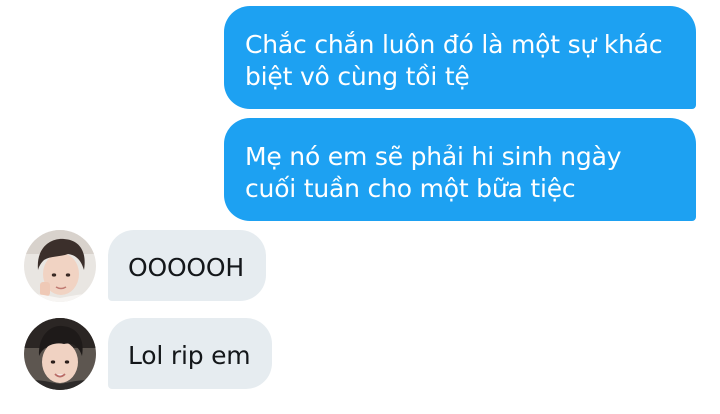 This screenshot has height=414, width=720. What do you see at coordinates (410, 188) in the screenshot?
I see `message-text-line: cuối tuần cho một bữa tiệc` at bounding box center [410, 188].